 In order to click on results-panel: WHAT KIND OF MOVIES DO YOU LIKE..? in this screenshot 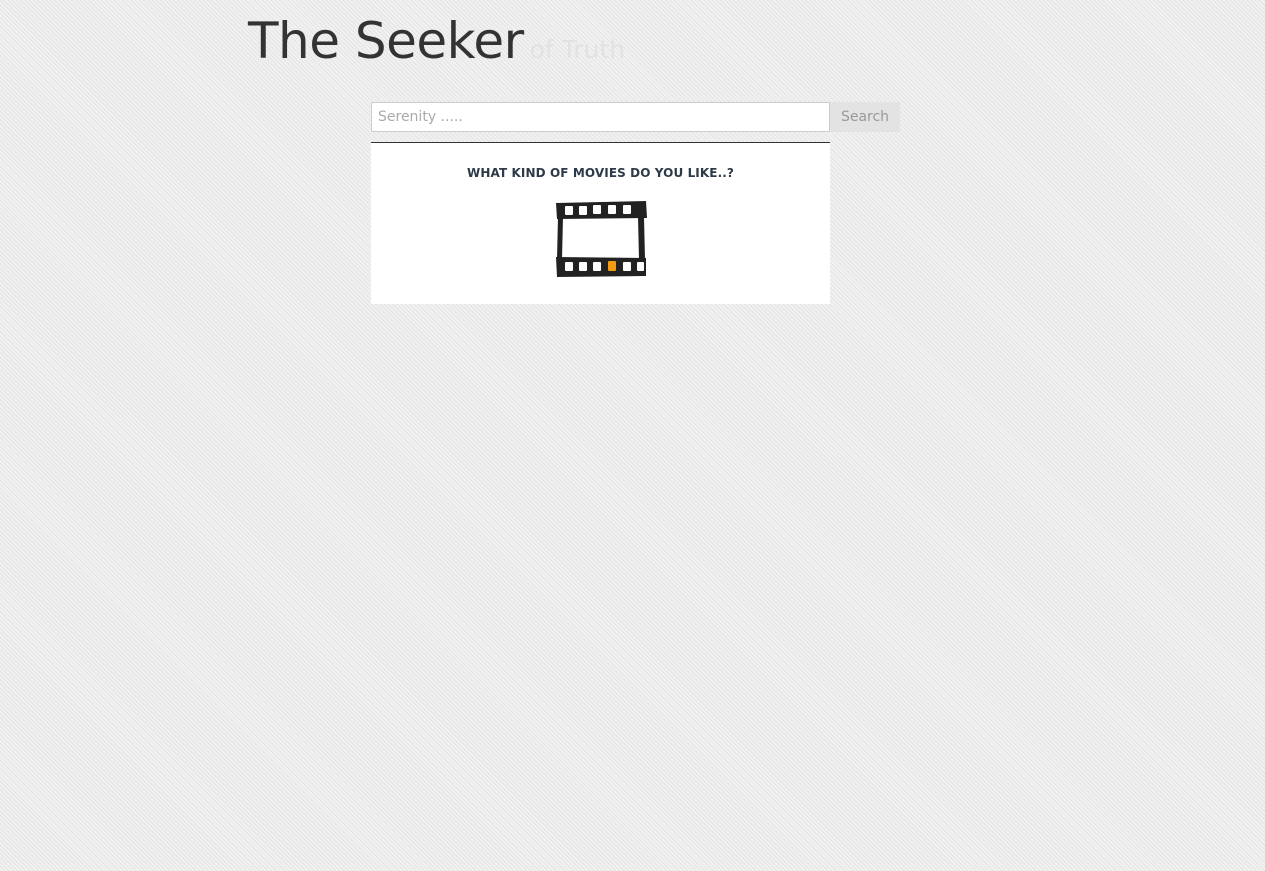, I will do `click(600, 223)`.